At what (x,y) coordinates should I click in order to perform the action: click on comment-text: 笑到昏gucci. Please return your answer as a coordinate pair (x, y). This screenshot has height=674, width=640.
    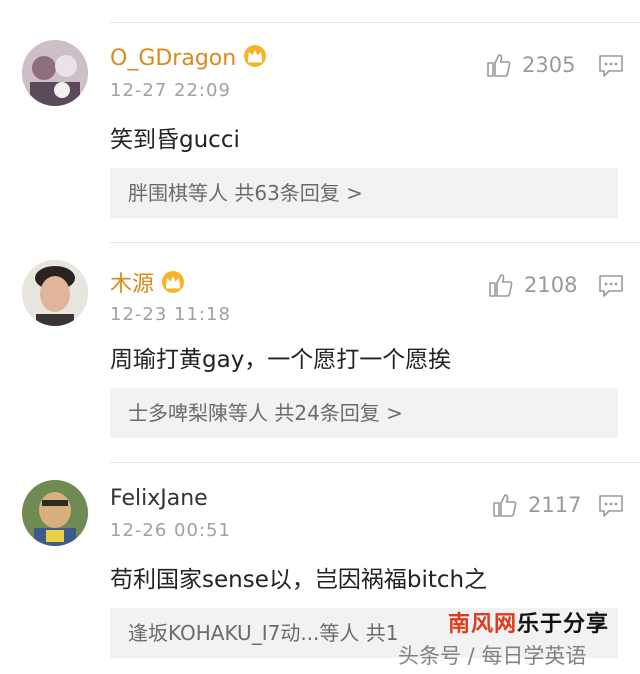
    Looking at the image, I should click on (175, 140).